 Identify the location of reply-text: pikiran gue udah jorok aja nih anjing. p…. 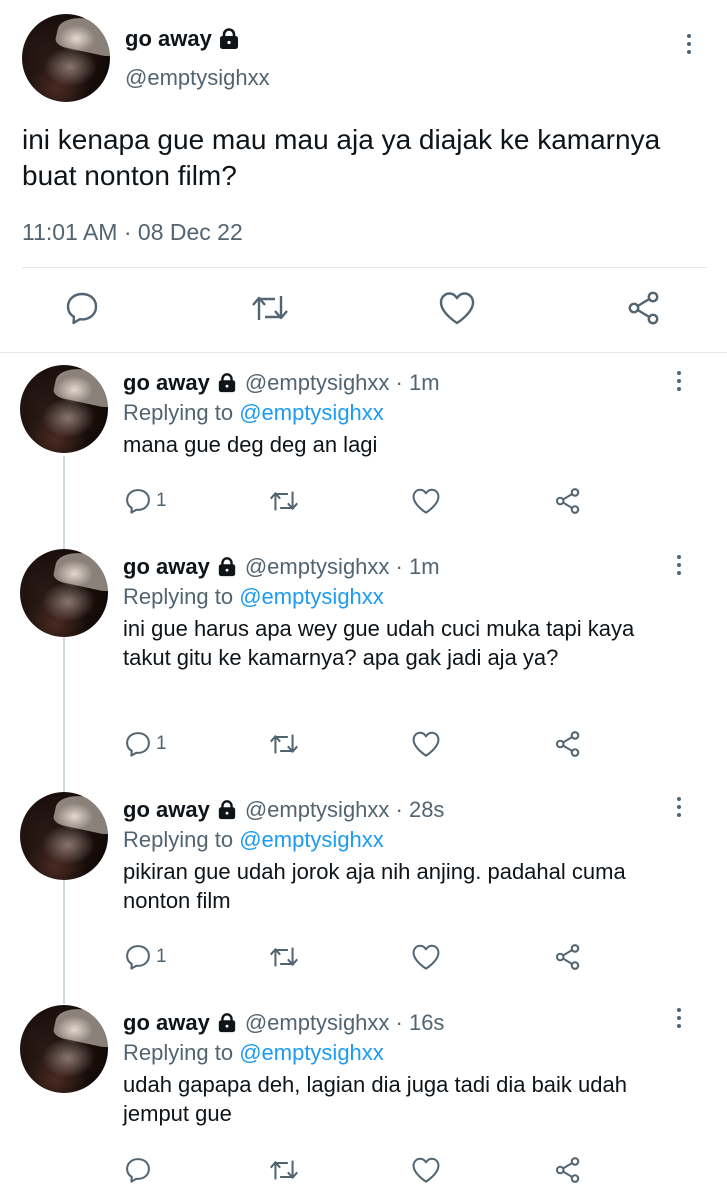
(374, 886).